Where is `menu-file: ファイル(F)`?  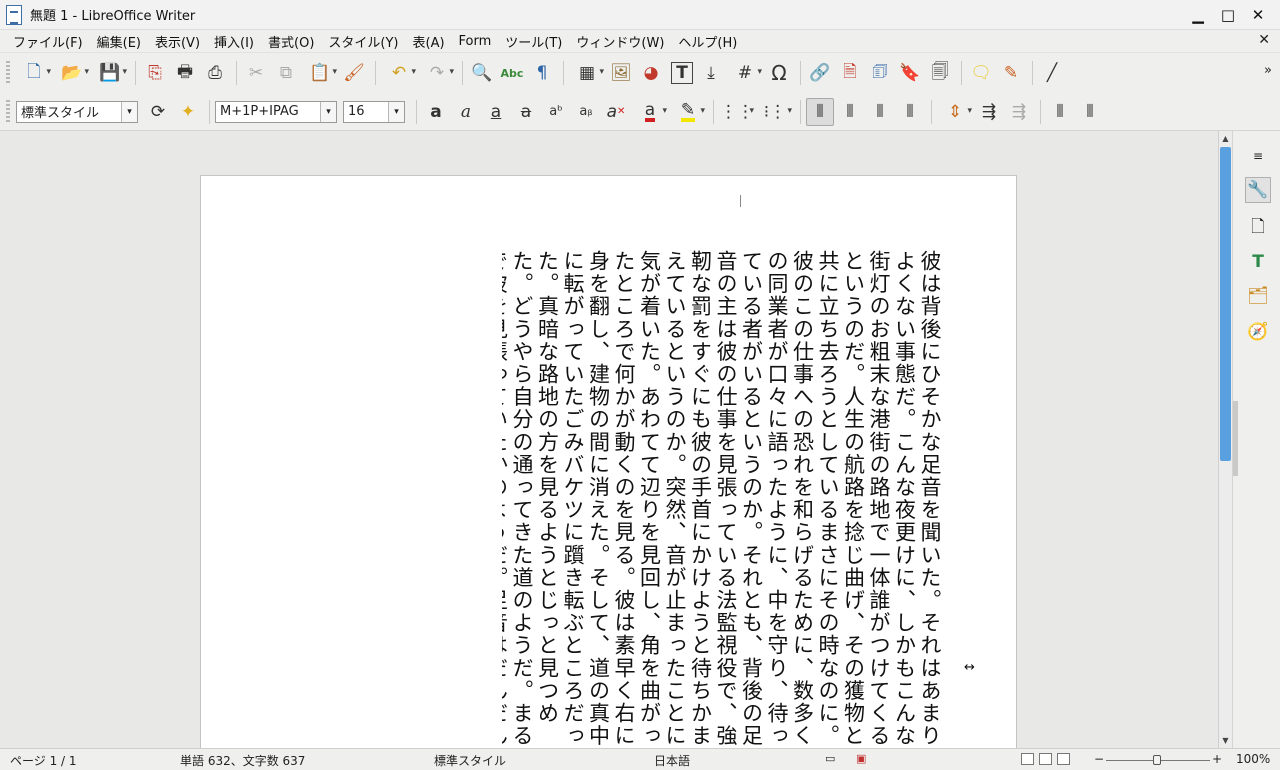
menu-file: ファイル(F) is located at coordinates (48, 41).